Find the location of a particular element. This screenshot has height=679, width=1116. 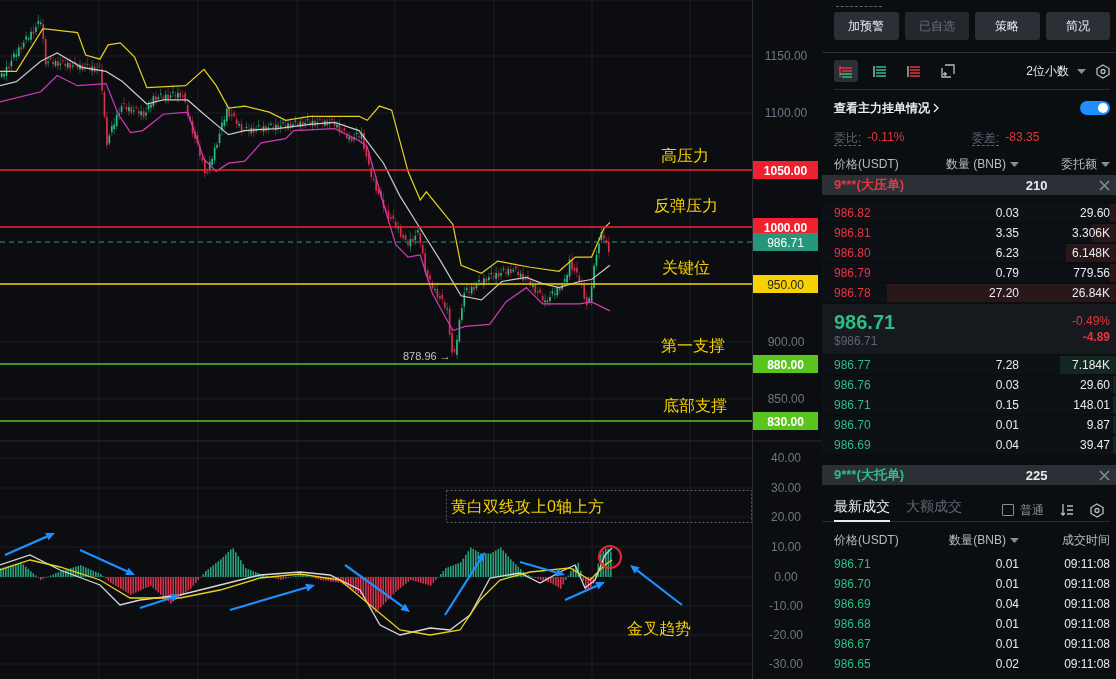

trend-label: 金叉趋势 is located at coordinates (659, 628).